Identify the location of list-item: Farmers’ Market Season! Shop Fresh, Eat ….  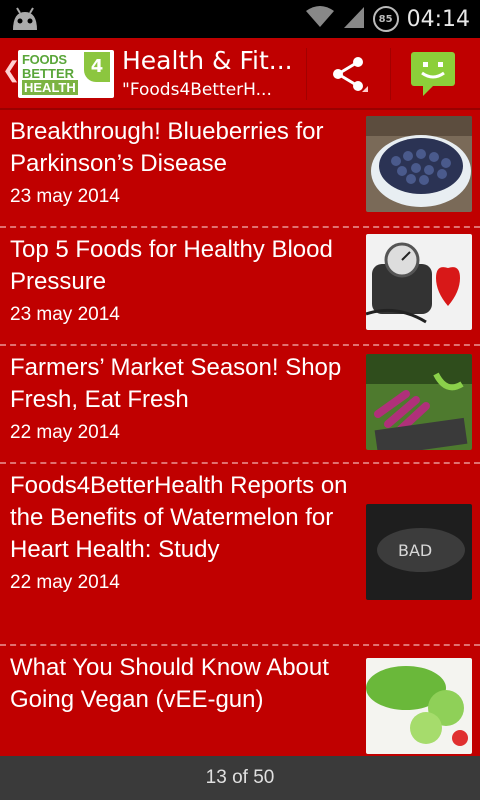
(240, 405).